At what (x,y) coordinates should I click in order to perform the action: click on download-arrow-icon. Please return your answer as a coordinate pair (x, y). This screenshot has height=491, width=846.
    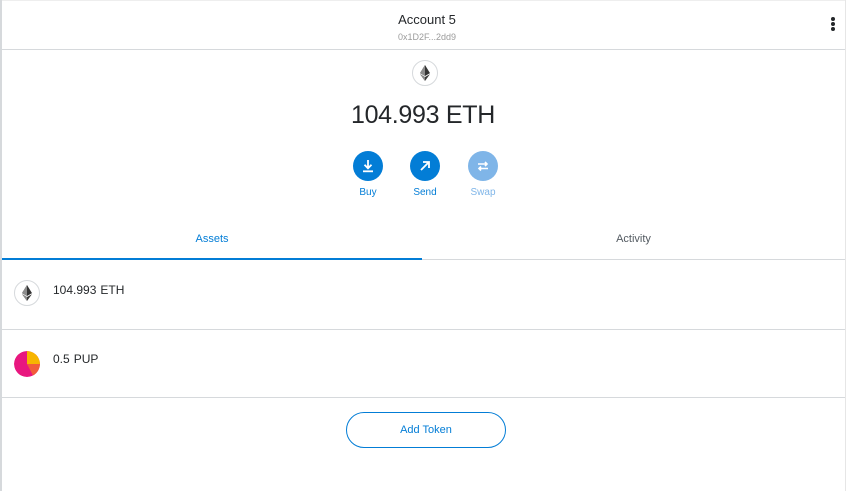
    Looking at the image, I should click on (368, 166).